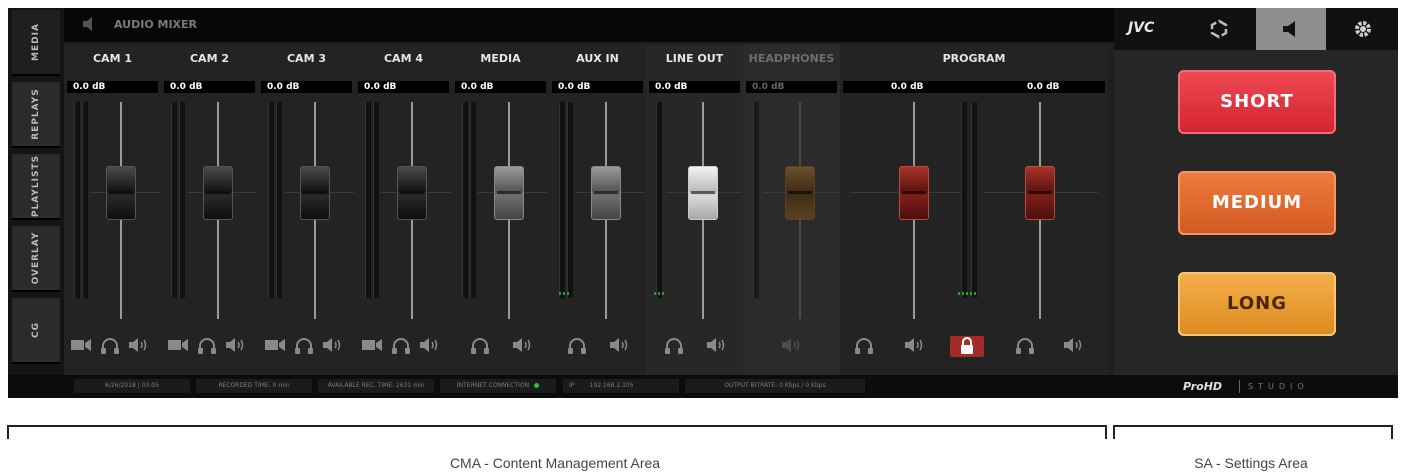 This screenshot has height=474, width=1401. I want to click on cma-bracket, so click(557, 432).